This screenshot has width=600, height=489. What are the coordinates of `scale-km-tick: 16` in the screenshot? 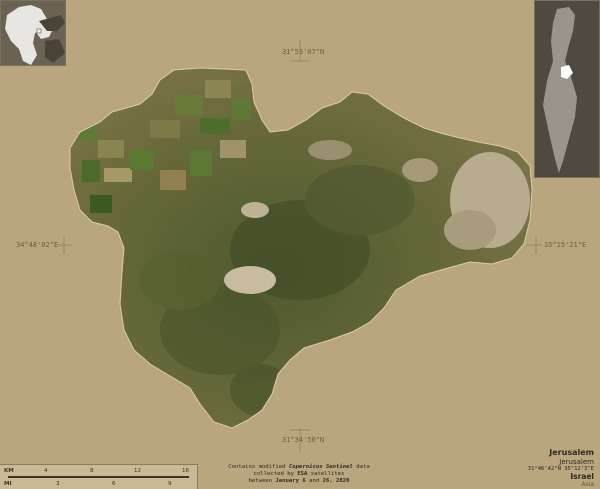 It's located at (185, 471).